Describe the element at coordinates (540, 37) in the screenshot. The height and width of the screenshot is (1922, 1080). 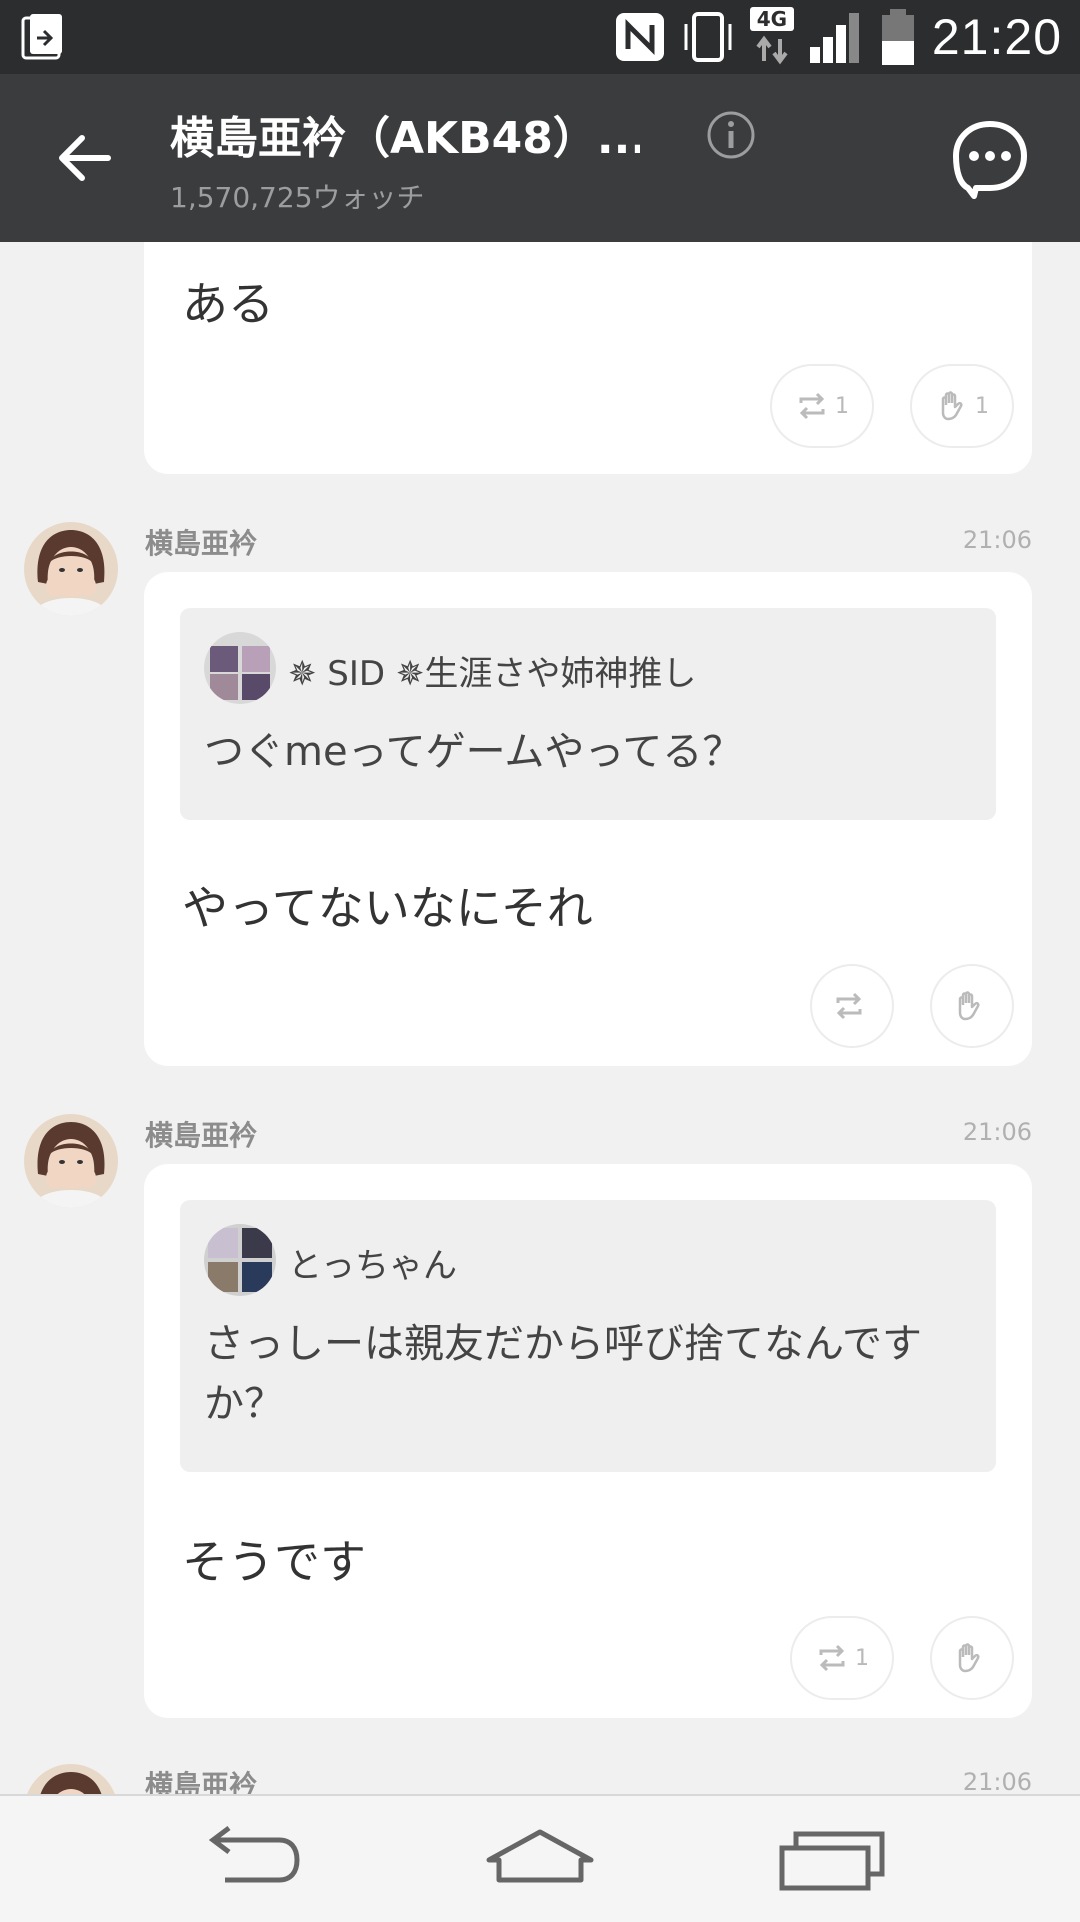
I see `status-bar: 4G 21:20` at that location.